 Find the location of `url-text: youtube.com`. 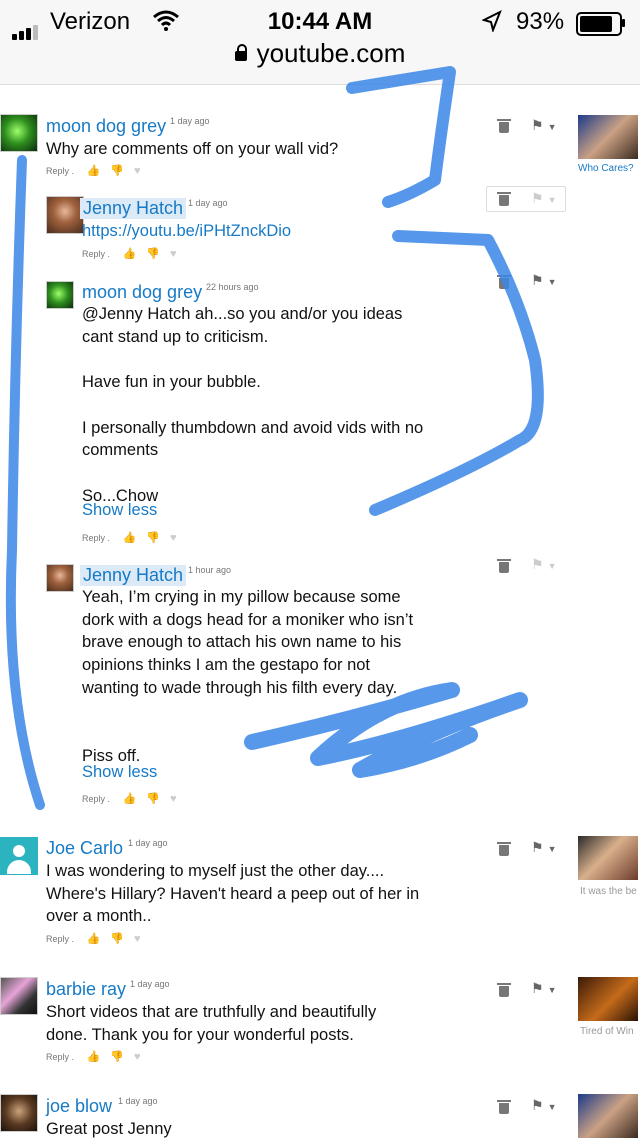

url-text: youtube.com is located at coordinates (331, 53).